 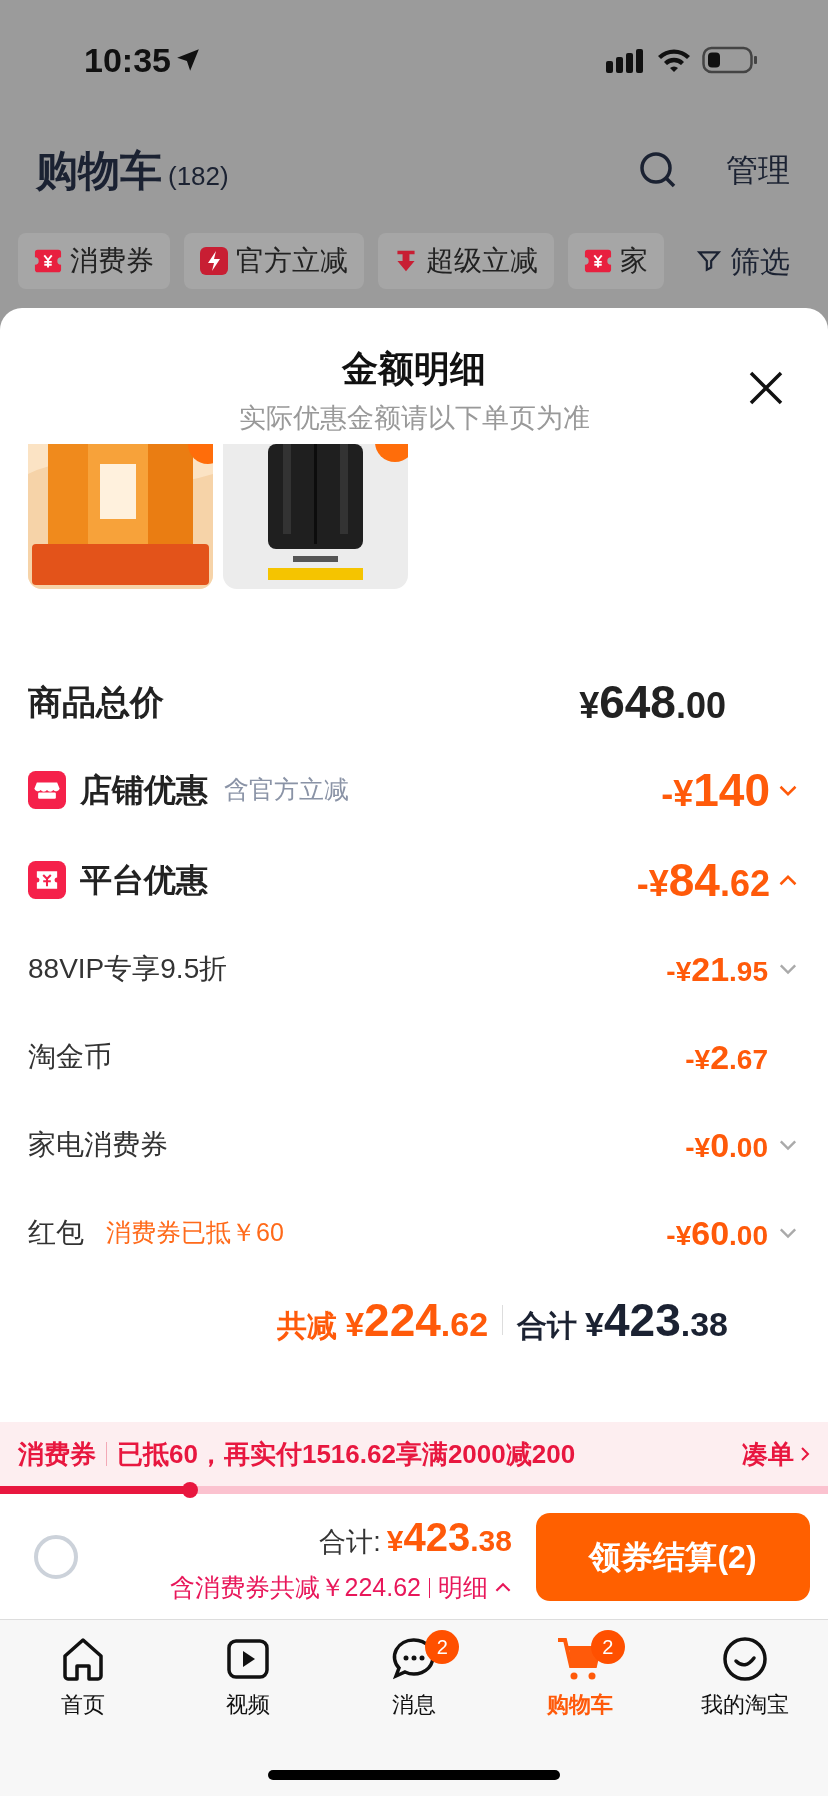 I want to click on coupon-message: 已抵60，再实付1516.62享满2000减200, so click(x=346, y=1454).